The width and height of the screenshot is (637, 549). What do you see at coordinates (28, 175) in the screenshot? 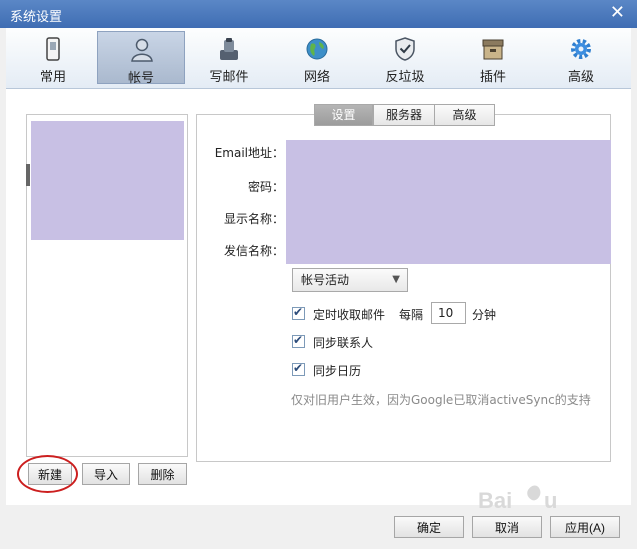
I see `scroll-marker` at bounding box center [28, 175].